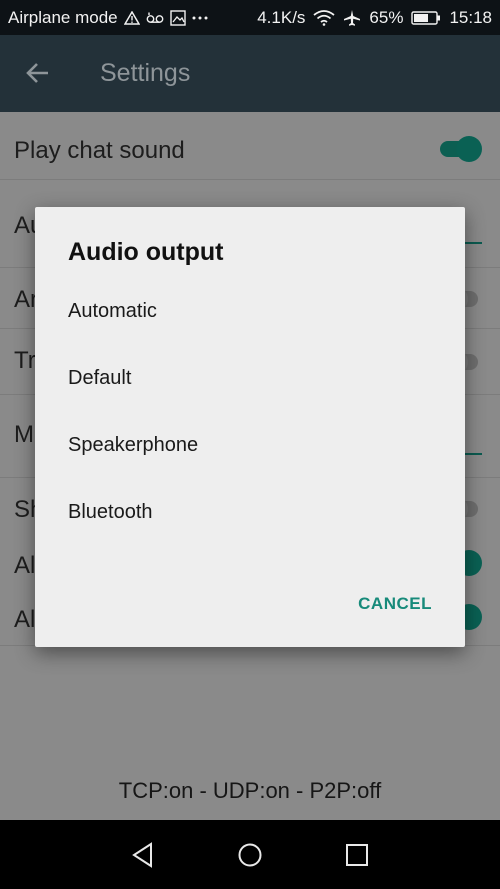  I want to click on navigation-bar, so click(250, 854).